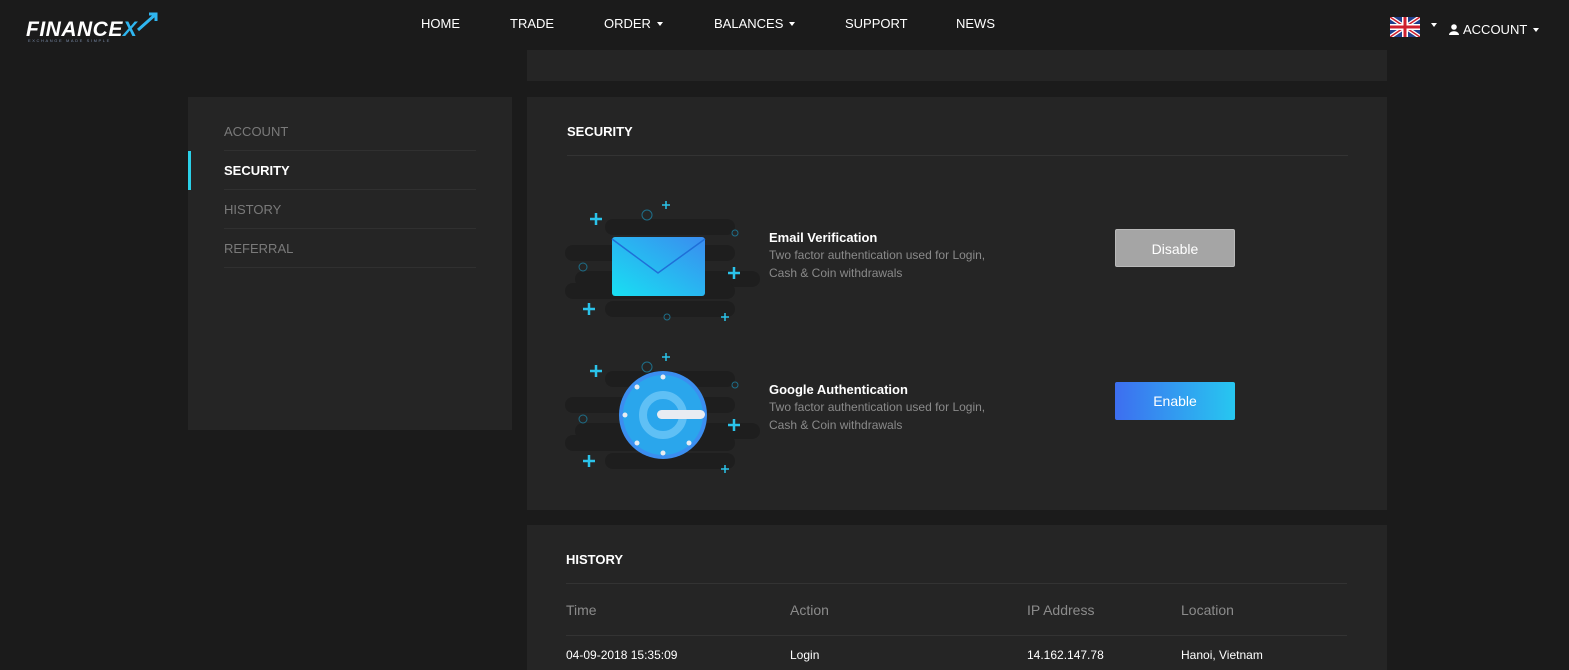  I want to click on logo-tagline: EXCHANGE MADE SIMPLE, so click(69, 40).